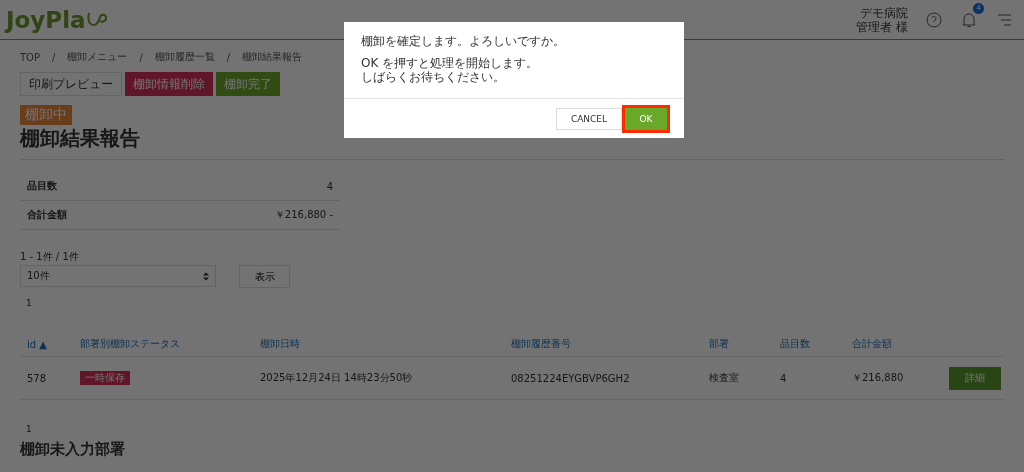  I want to click on table-cell-text: 08251224EYGBVP6GH2, so click(571, 378).